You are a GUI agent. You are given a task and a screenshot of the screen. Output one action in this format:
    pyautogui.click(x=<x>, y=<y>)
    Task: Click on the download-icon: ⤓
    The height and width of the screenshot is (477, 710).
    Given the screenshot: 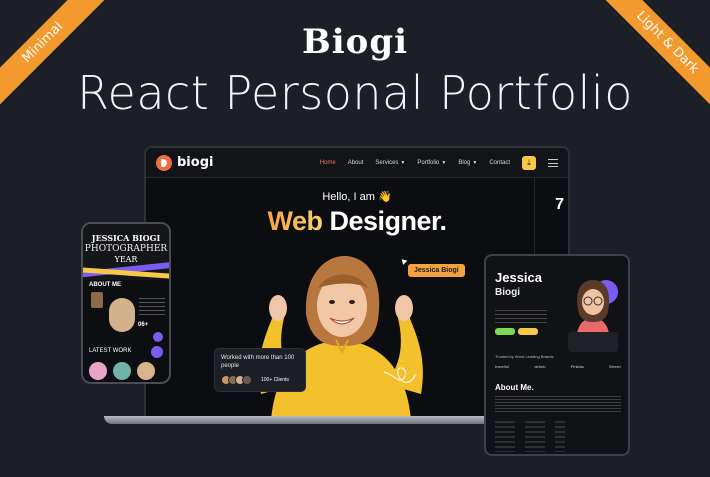 What is the action you would take?
    pyautogui.click(x=529, y=162)
    